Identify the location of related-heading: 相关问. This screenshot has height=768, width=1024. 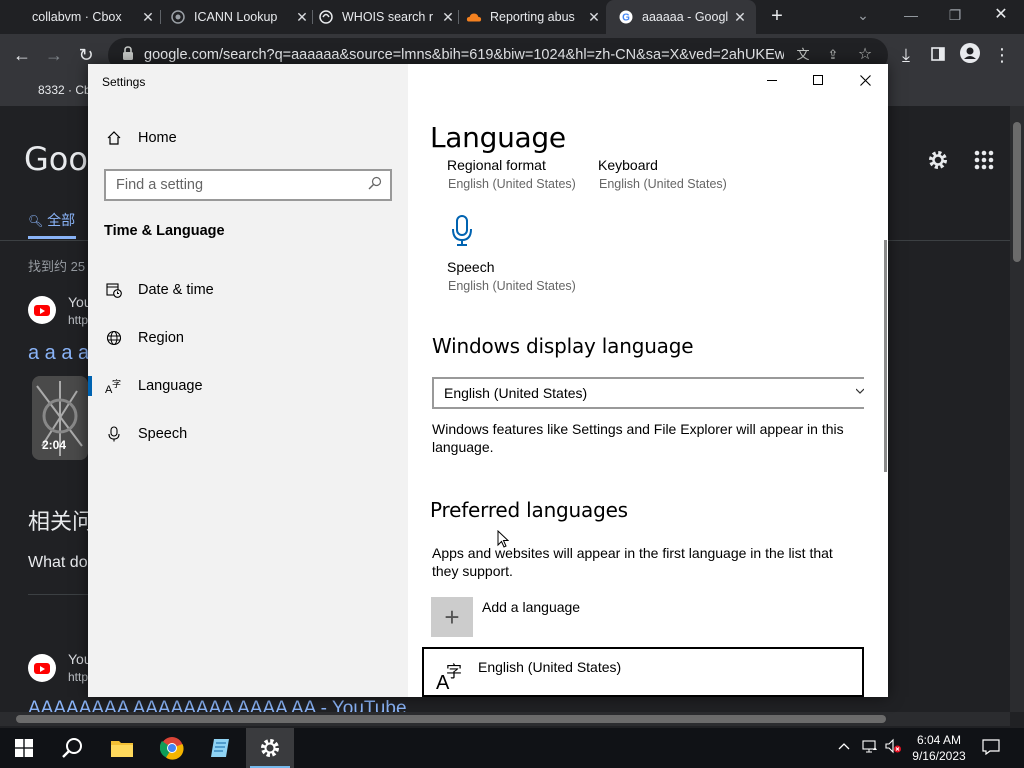
(61, 521).